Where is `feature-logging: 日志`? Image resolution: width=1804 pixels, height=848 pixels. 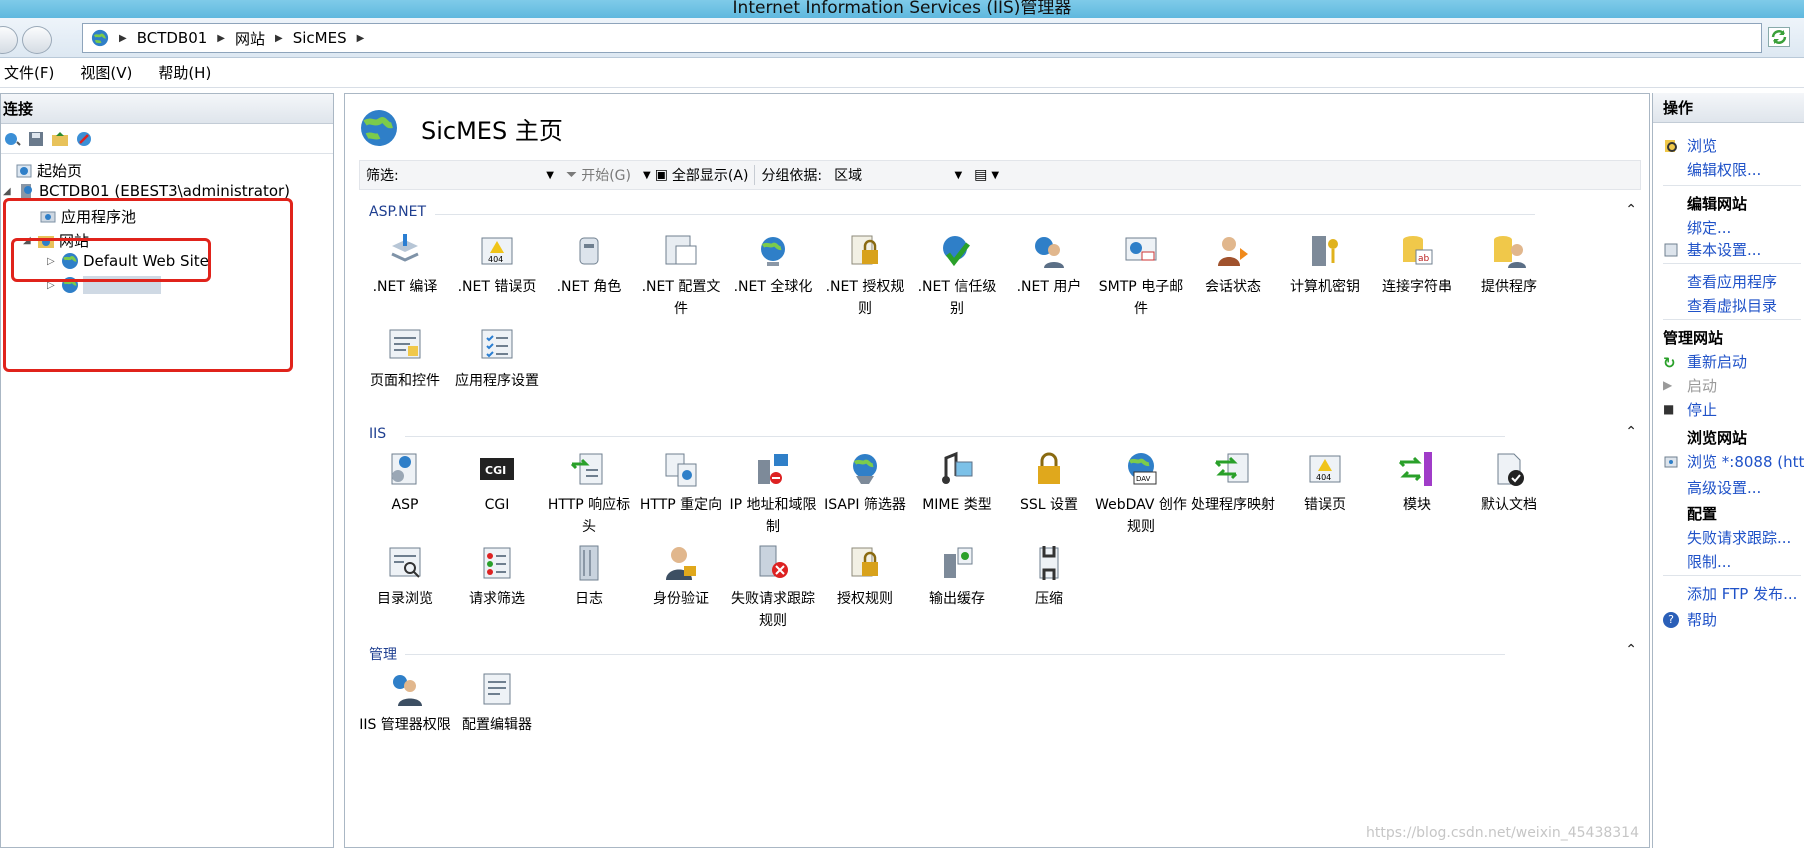 feature-logging: 日志 is located at coordinates (589, 577).